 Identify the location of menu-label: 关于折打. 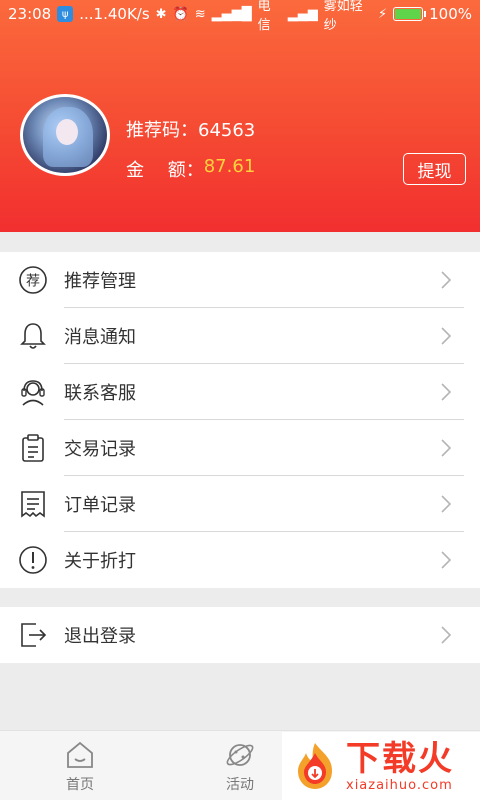
(100, 561).